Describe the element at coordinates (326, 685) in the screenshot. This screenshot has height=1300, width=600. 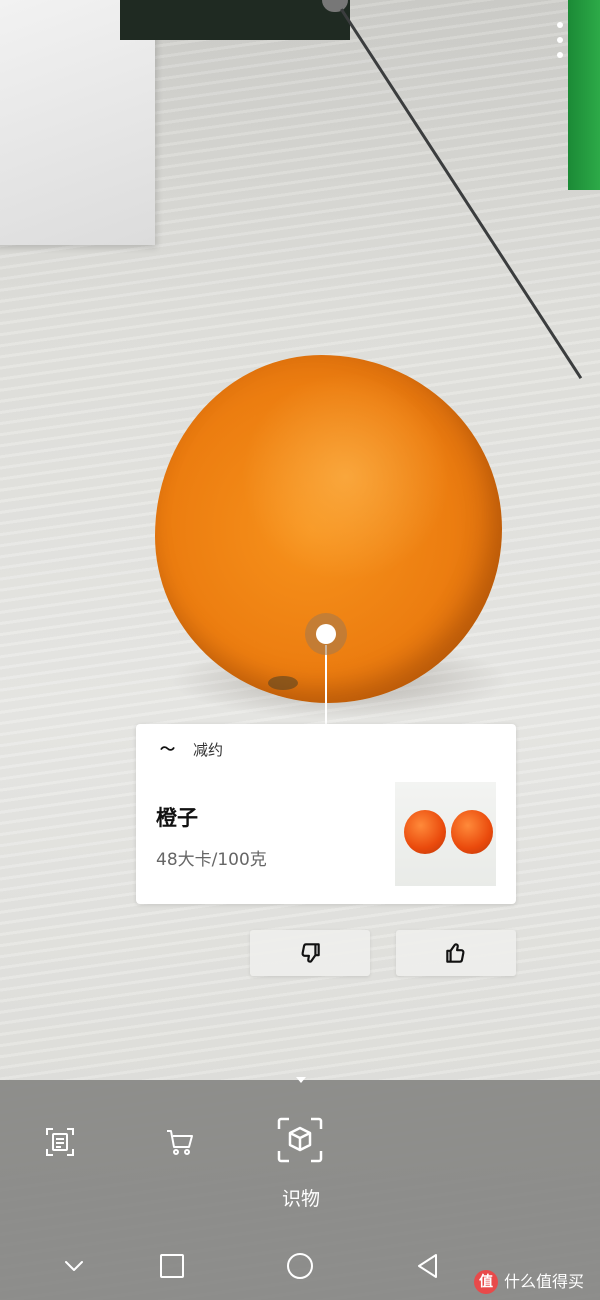
I see `marker-connector-line` at that location.